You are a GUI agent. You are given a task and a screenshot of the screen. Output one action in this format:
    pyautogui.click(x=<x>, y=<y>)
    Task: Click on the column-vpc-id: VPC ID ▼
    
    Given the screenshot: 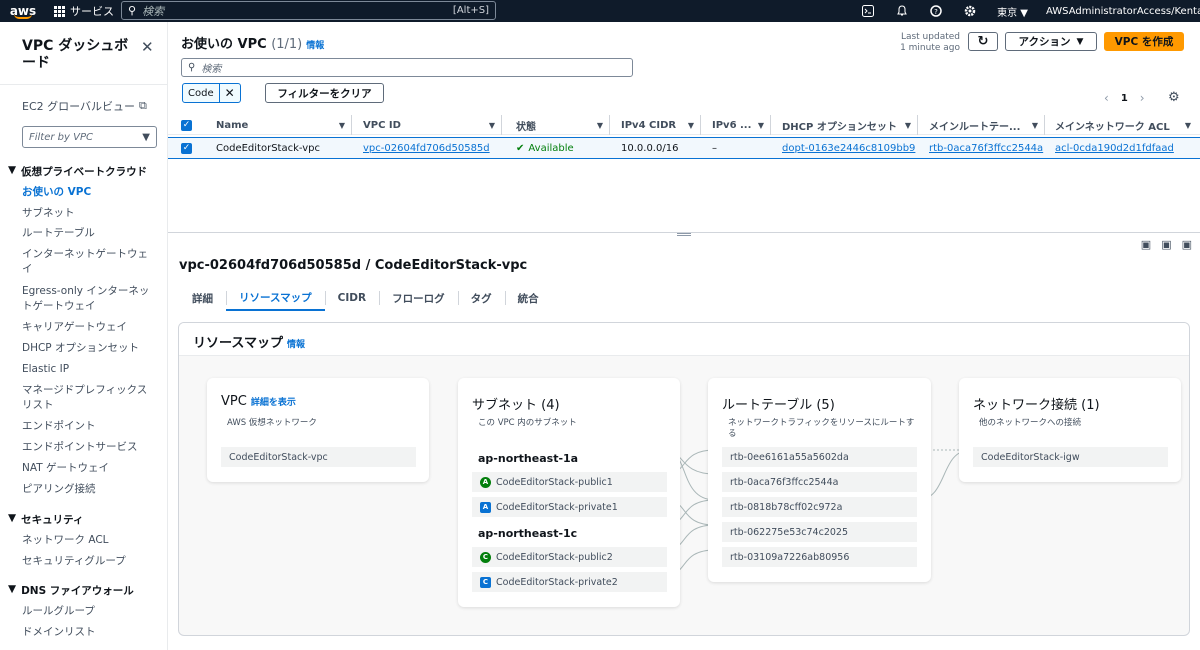 What is the action you would take?
    pyautogui.click(x=428, y=125)
    